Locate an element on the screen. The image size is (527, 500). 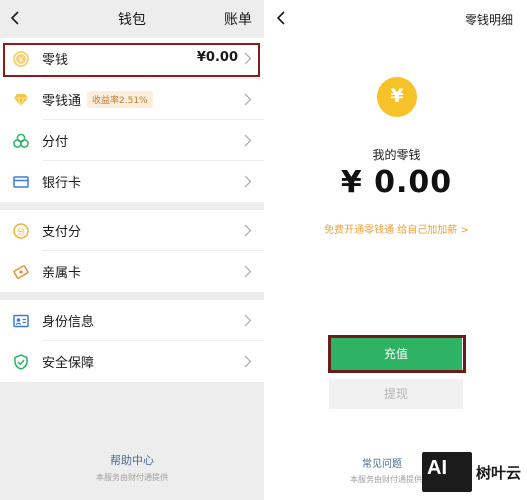
row-fenfu-label: 分付 is located at coordinates (55, 142).